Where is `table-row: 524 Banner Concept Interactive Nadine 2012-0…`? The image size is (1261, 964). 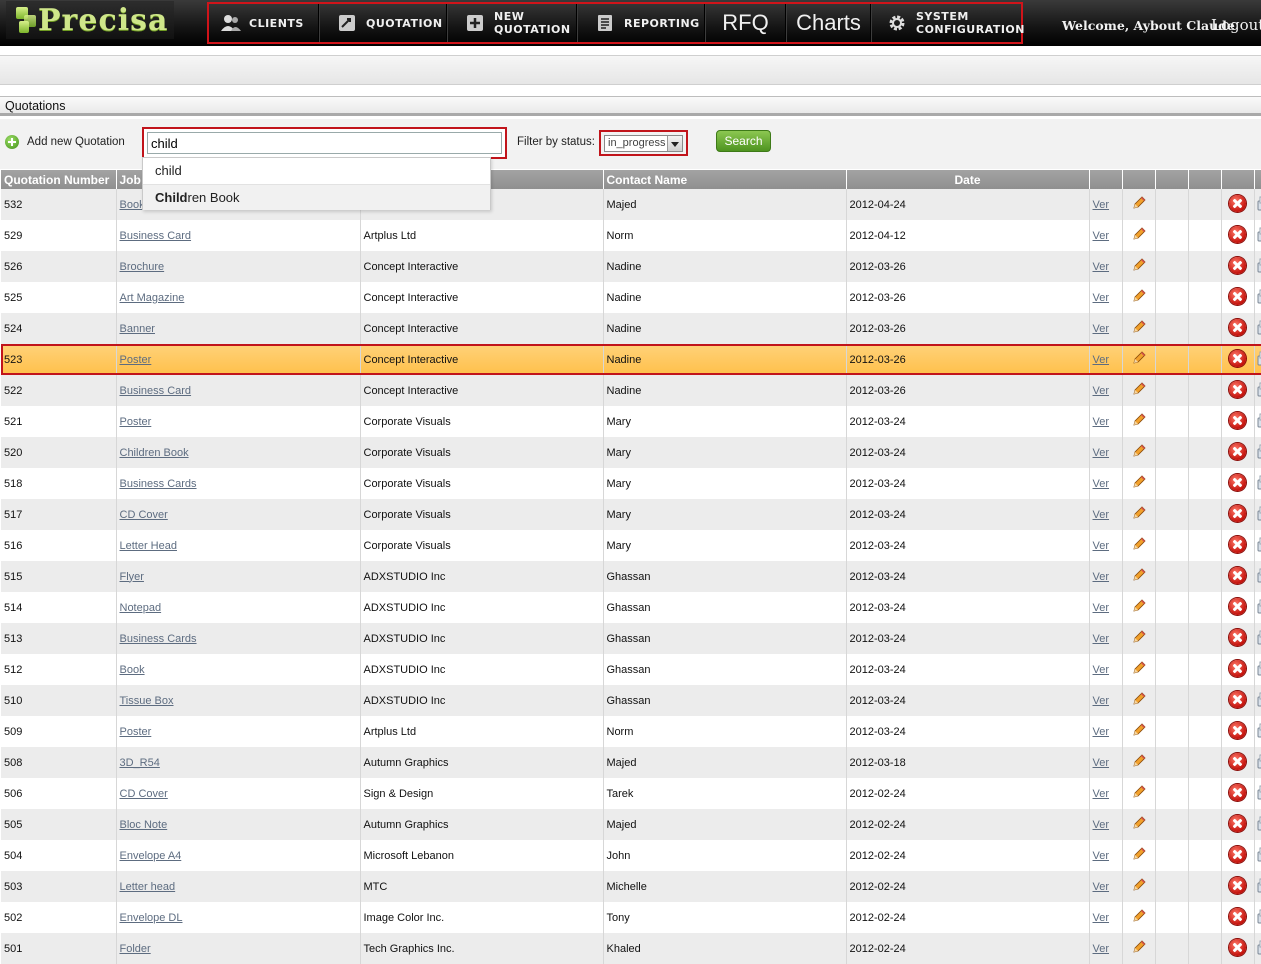
table-row: 524 Banner Concept Interactive Nadine 2012-0… is located at coordinates (631, 328).